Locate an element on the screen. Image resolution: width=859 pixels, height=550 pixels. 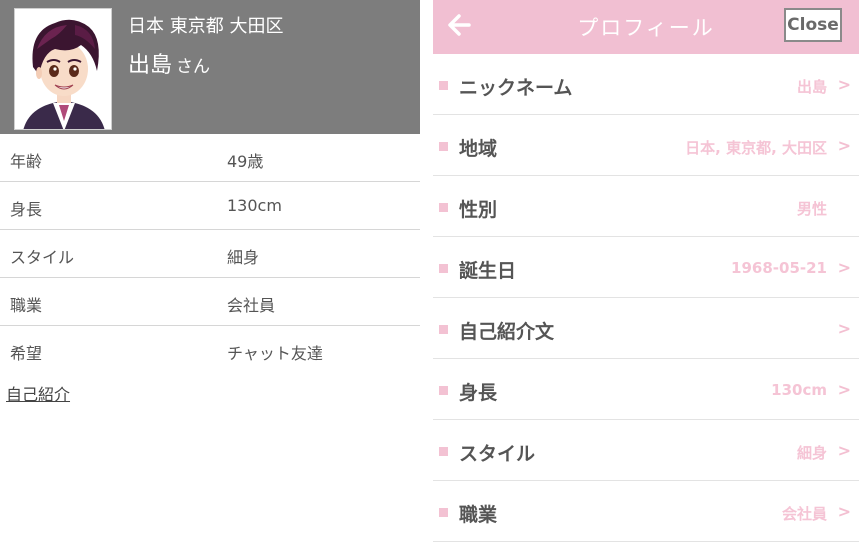
field-value: 出島 is located at coordinates (811, 87).